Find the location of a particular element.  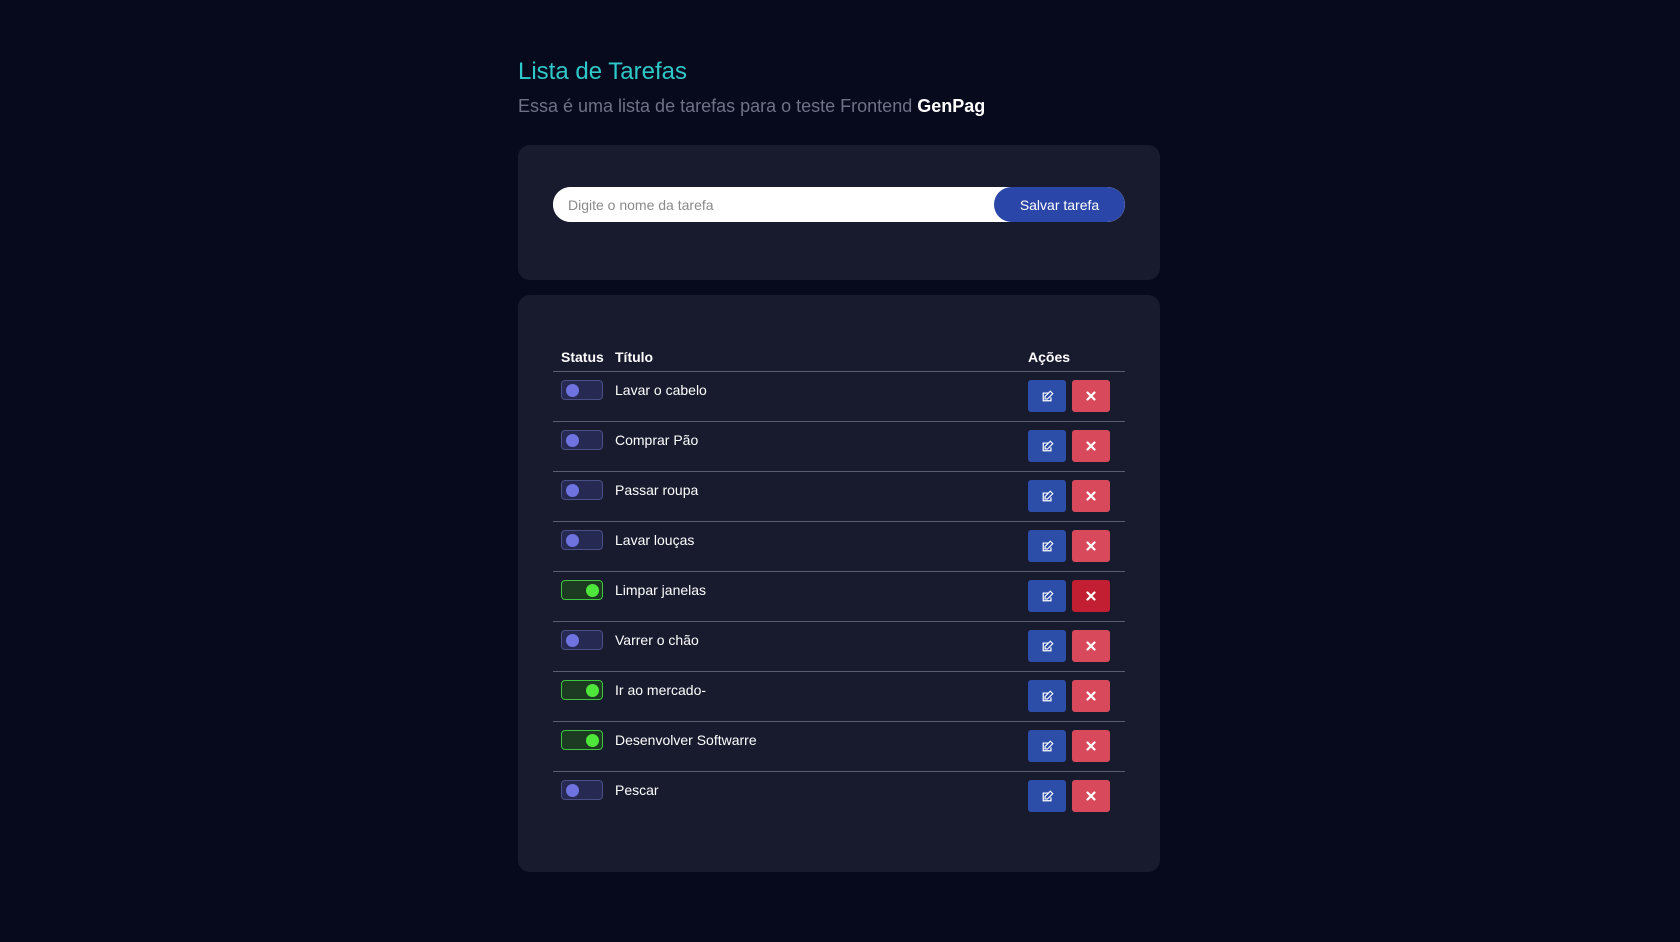

table-row: Comprar Pão is located at coordinates (839, 447).